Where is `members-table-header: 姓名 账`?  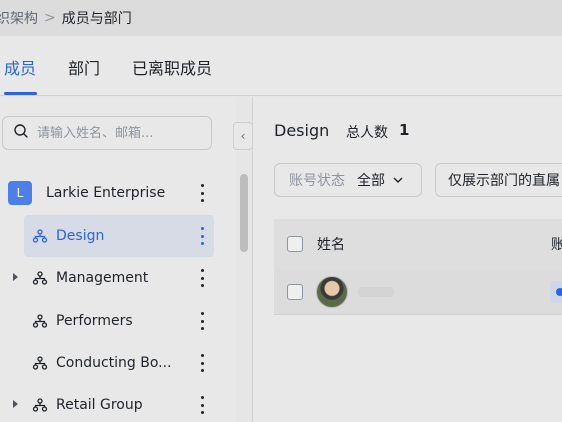
members-table-header: 姓名 账 is located at coordinates (418, 244).